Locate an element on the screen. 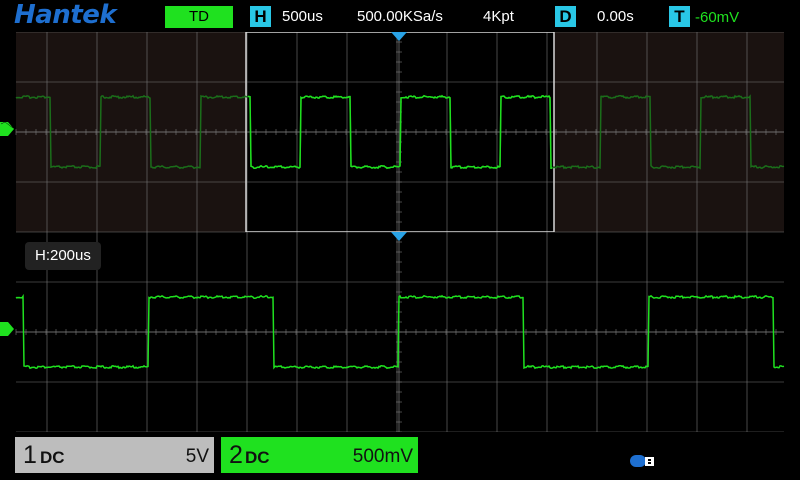  channel-1-scale: 5V is located at coordinates (197, 456).